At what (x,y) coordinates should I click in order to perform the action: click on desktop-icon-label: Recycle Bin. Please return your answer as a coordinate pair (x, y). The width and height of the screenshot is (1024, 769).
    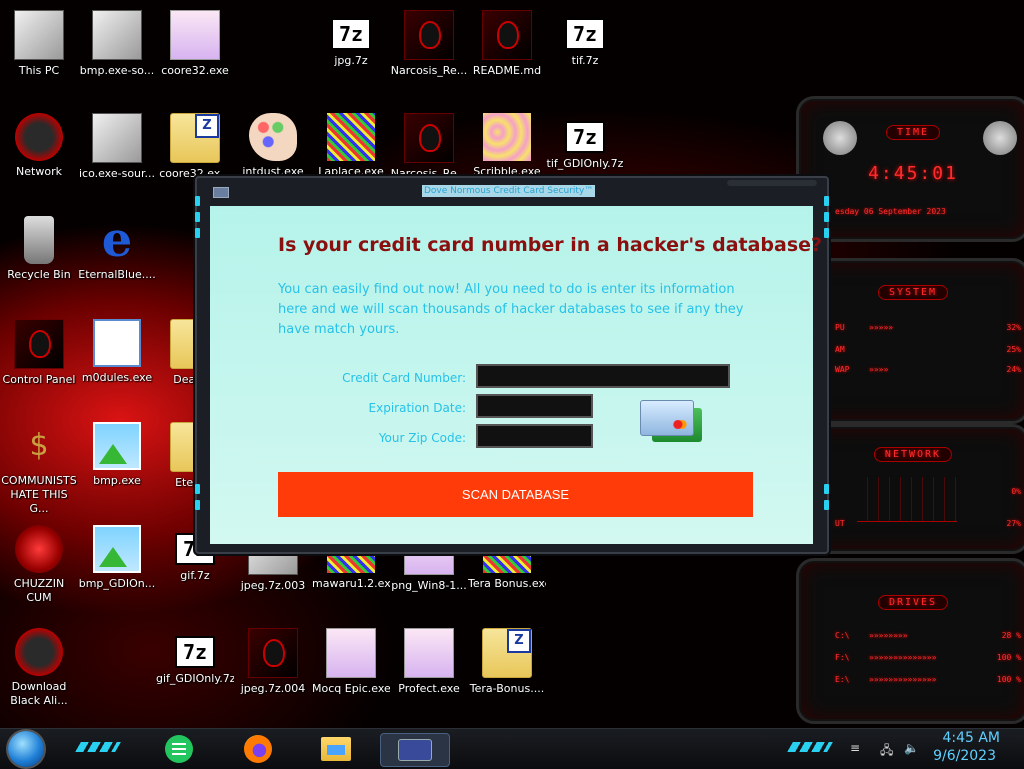
    Looking at the image, I should click on (39, 274).